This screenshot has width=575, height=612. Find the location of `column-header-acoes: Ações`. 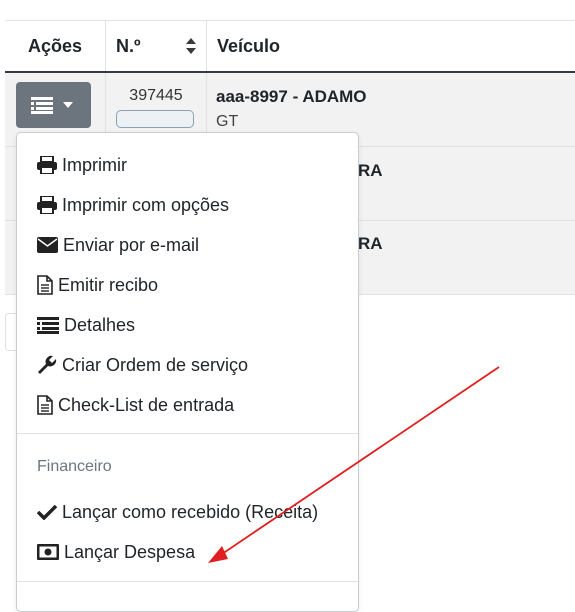

column-header-acoes: Ações is located at coordinates (55, 47).